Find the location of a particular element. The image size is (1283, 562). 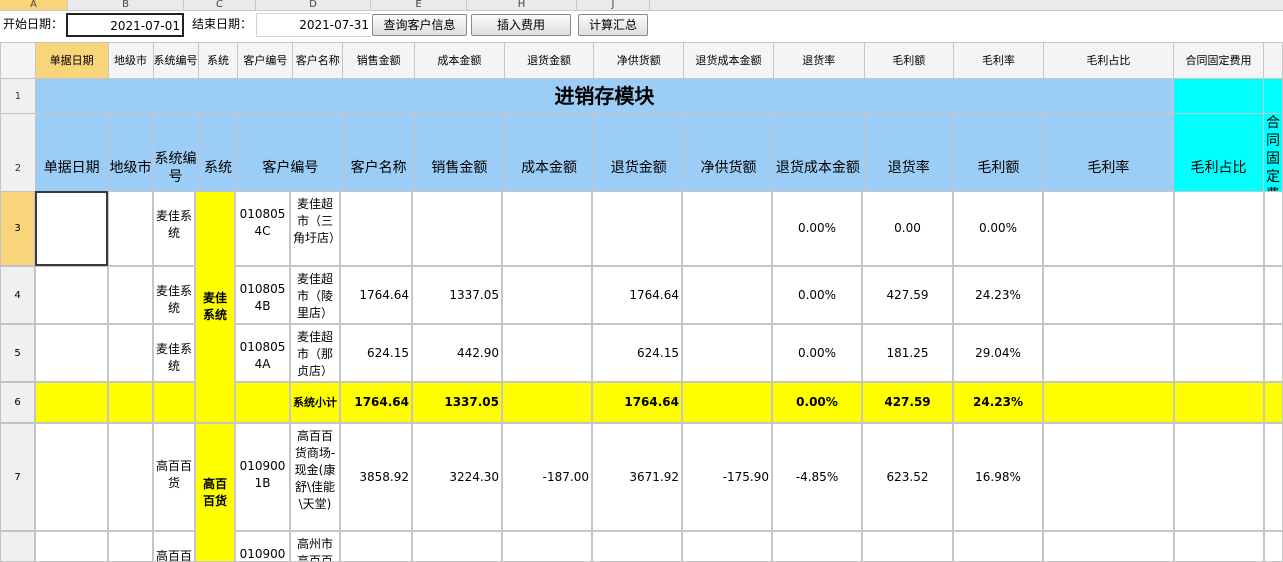

insert-fee-button: 插入费用 is located at coordinates (521, 25).